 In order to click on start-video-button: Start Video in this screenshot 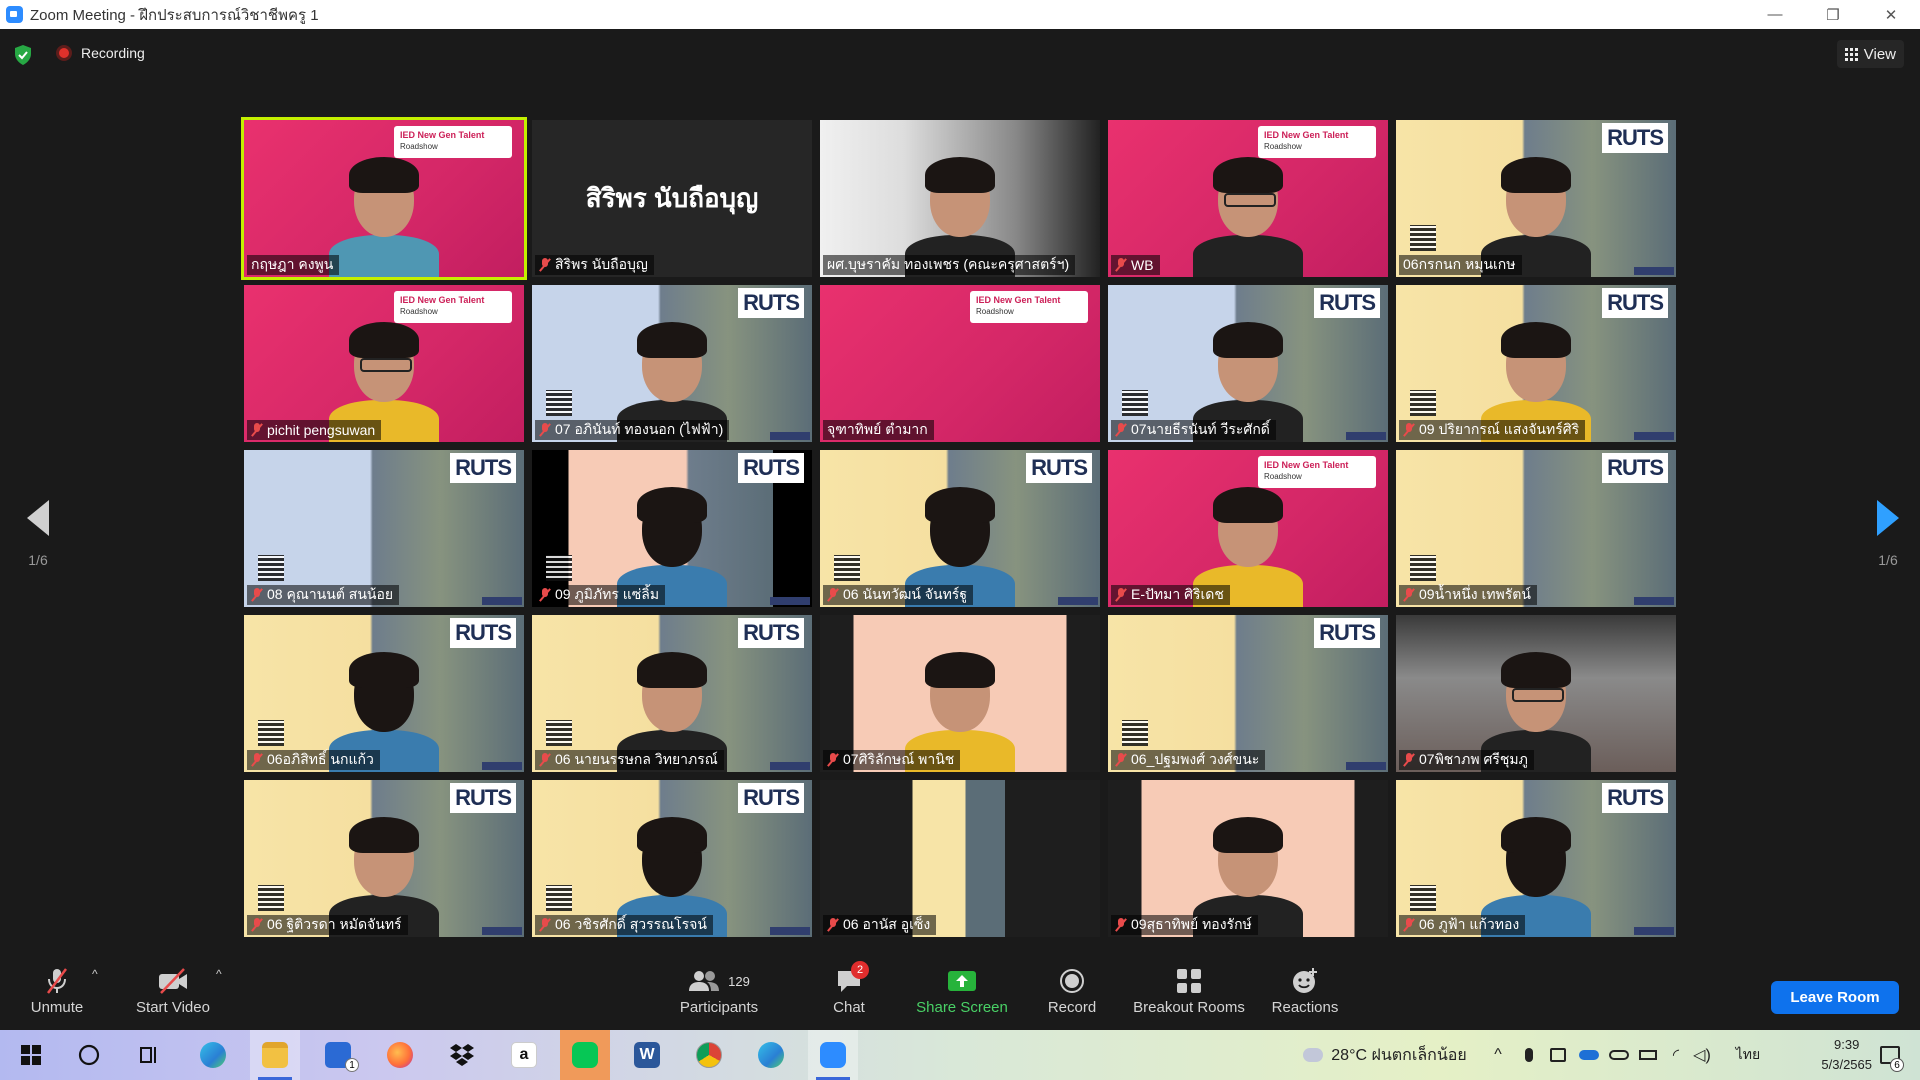, I will do `click(173, 991)`.